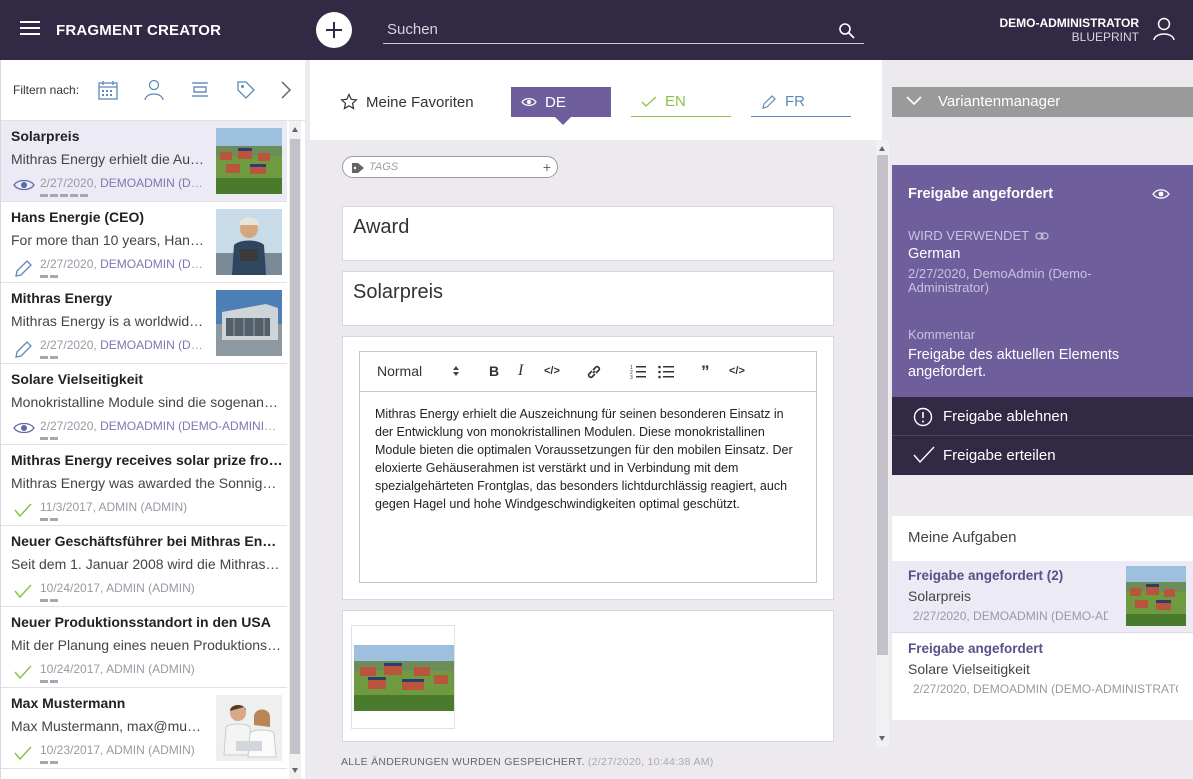 The width and height of the screenshot is (1193, 779). I want to click on list-scrollbar, so click(295, 450).